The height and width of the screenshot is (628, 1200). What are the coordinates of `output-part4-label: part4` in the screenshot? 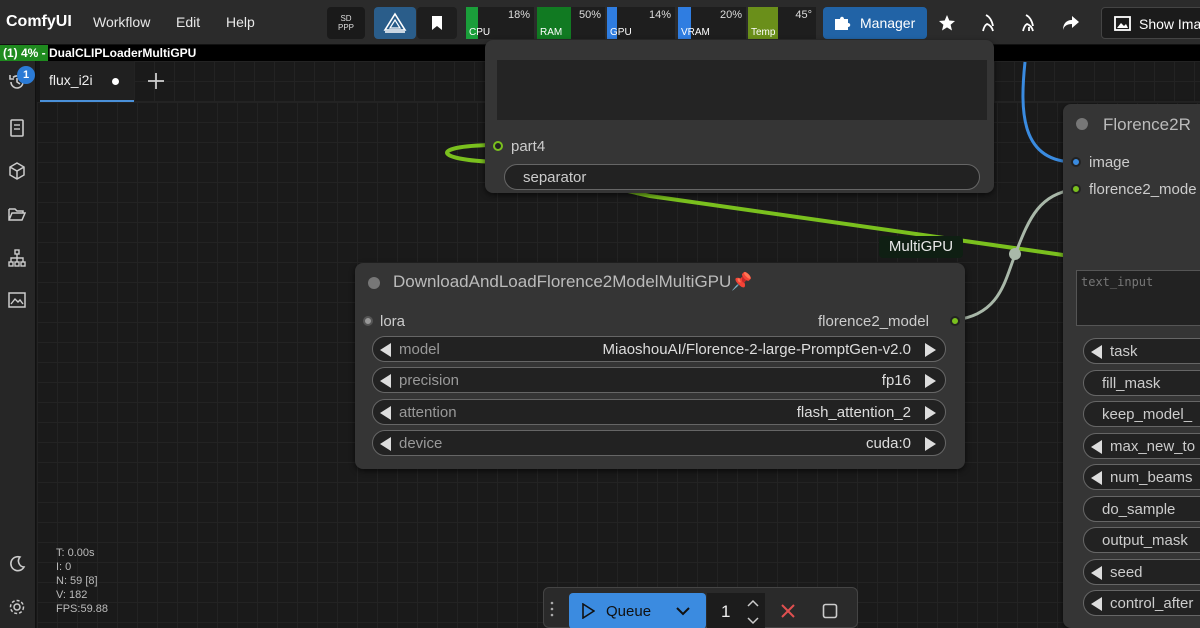 It's located at (528, 146).